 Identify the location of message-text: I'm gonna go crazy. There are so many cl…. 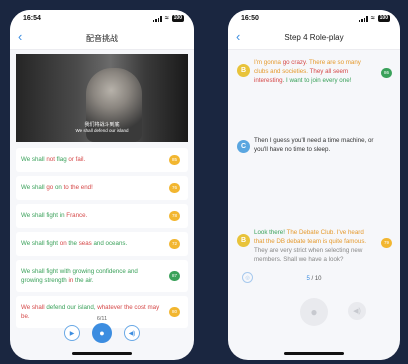
(314, 71).